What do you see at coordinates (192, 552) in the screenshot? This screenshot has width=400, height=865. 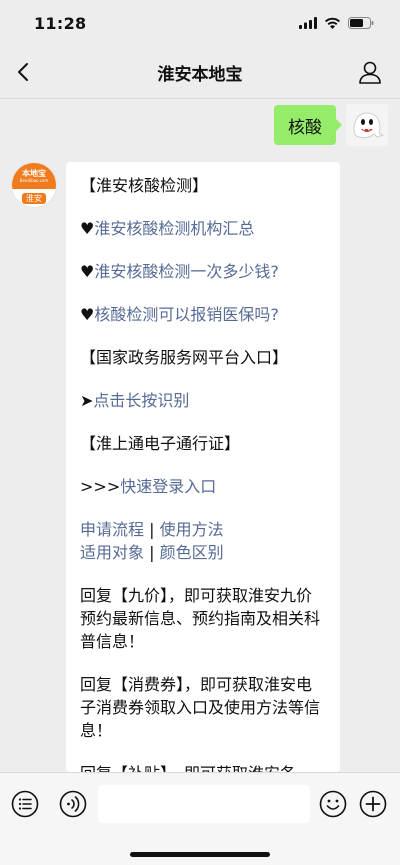 I see `link-color-difference: 颜色区别` at bounding box center [192, 552].